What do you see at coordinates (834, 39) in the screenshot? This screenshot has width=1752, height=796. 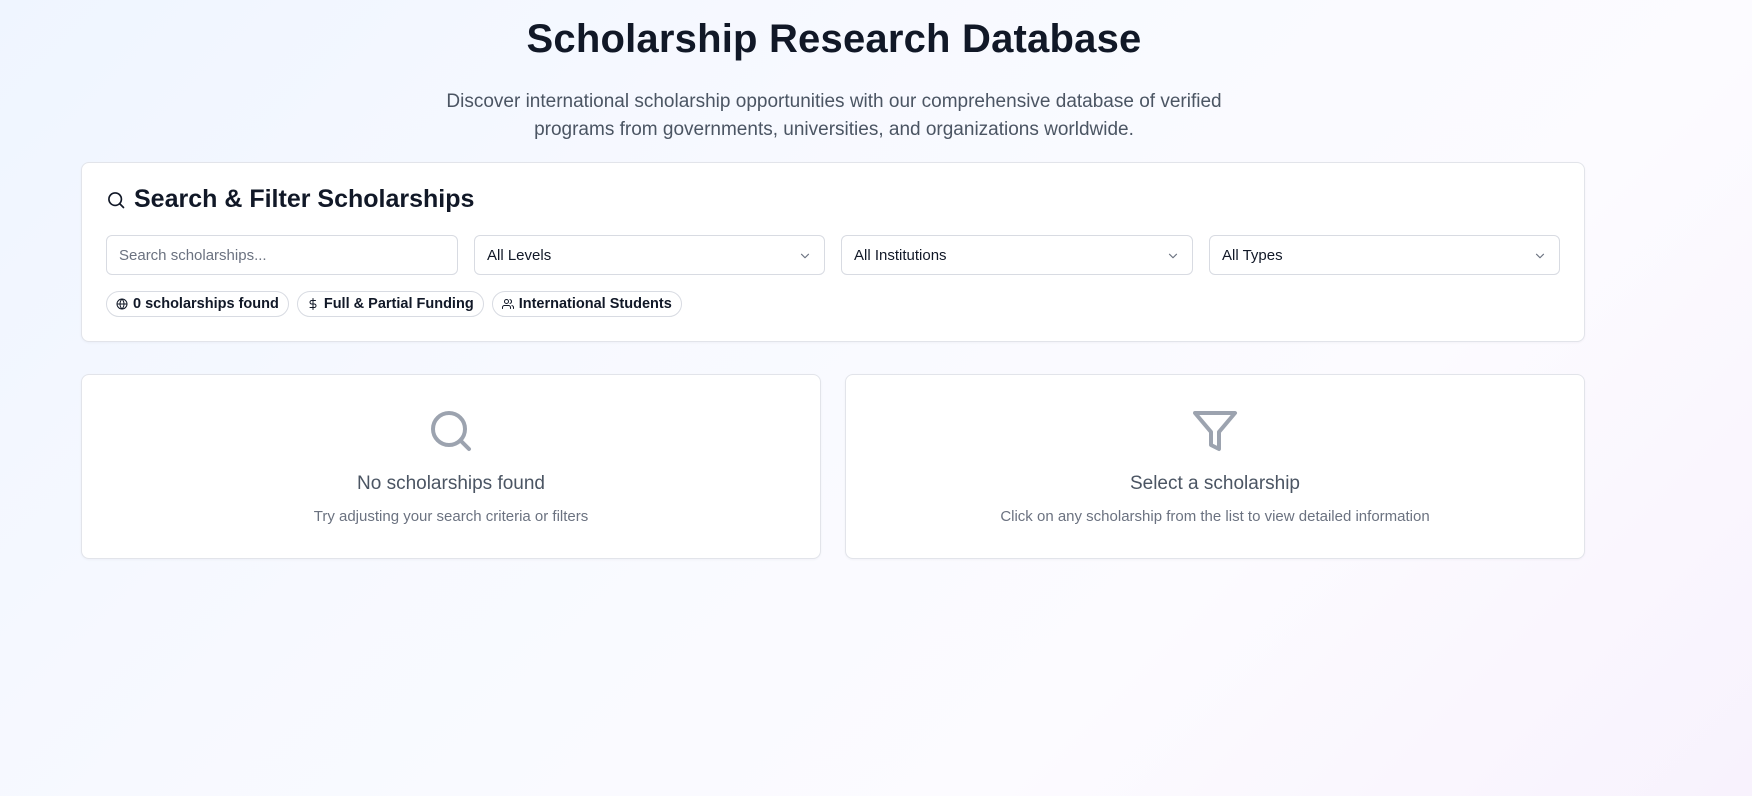 I see `page-title: Scholarship Research Database` at bounding box center [834, 39].